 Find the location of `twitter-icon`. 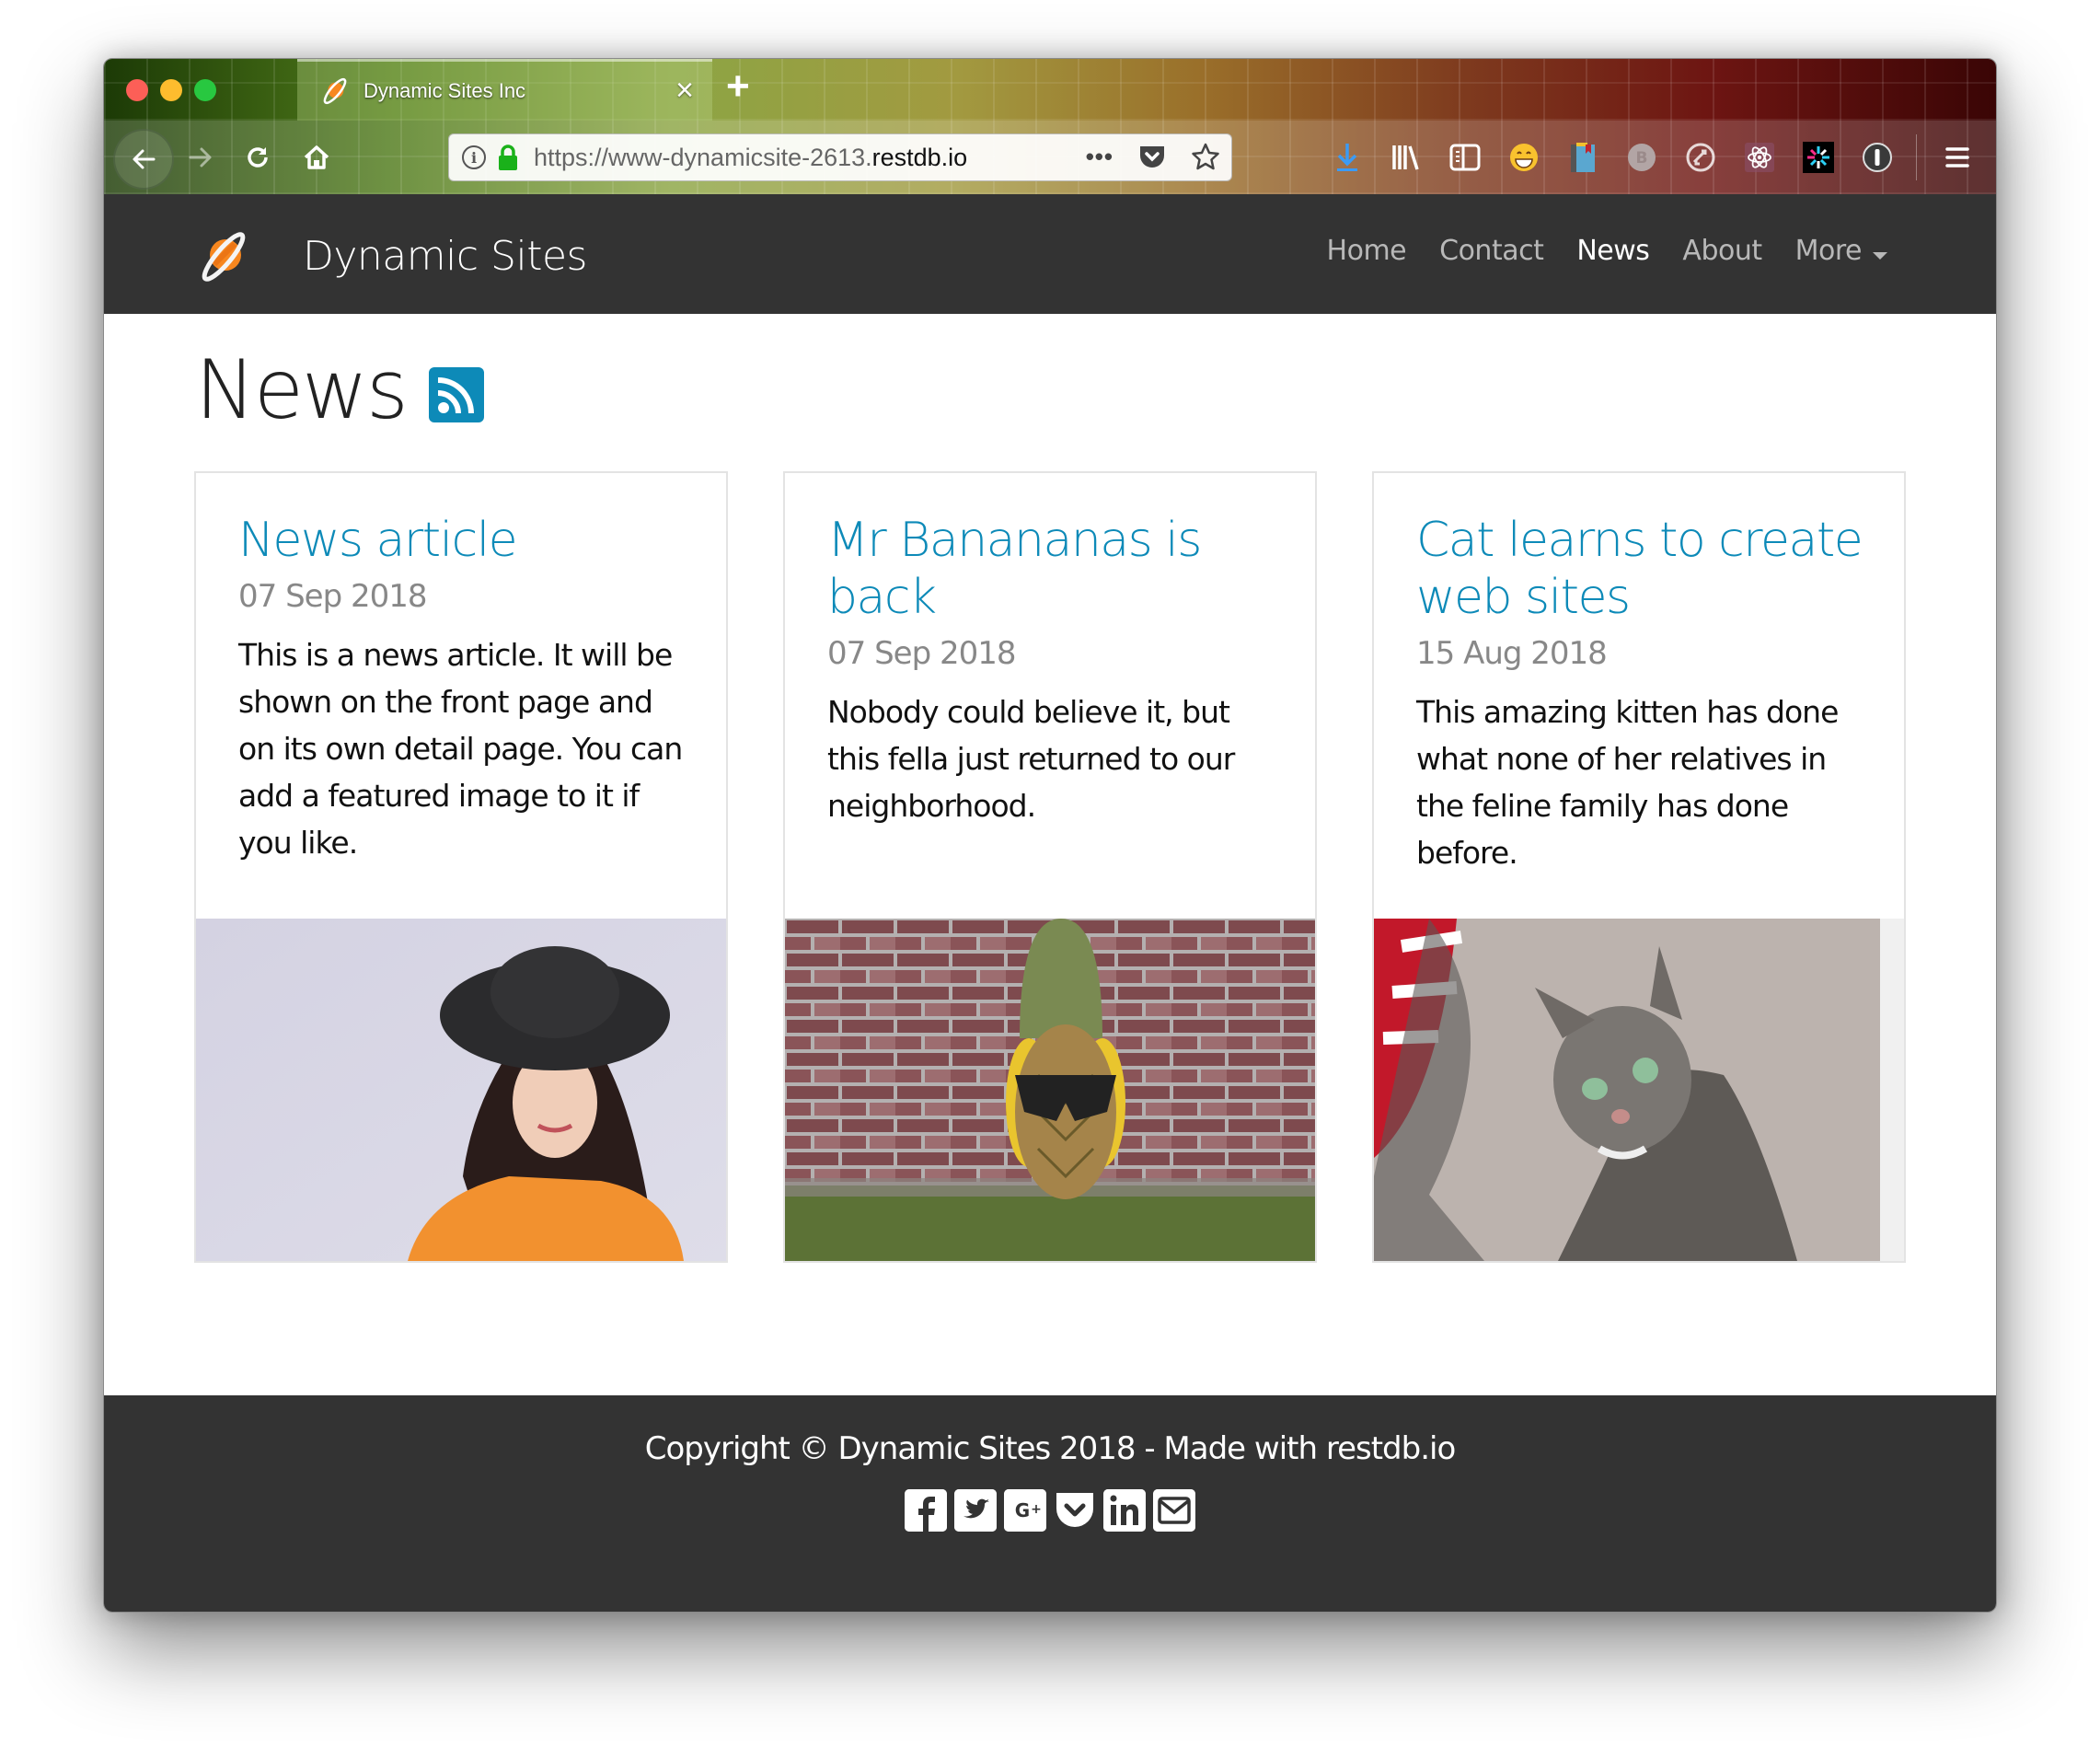

twitter-icon is located at coordinates (975, 1511).